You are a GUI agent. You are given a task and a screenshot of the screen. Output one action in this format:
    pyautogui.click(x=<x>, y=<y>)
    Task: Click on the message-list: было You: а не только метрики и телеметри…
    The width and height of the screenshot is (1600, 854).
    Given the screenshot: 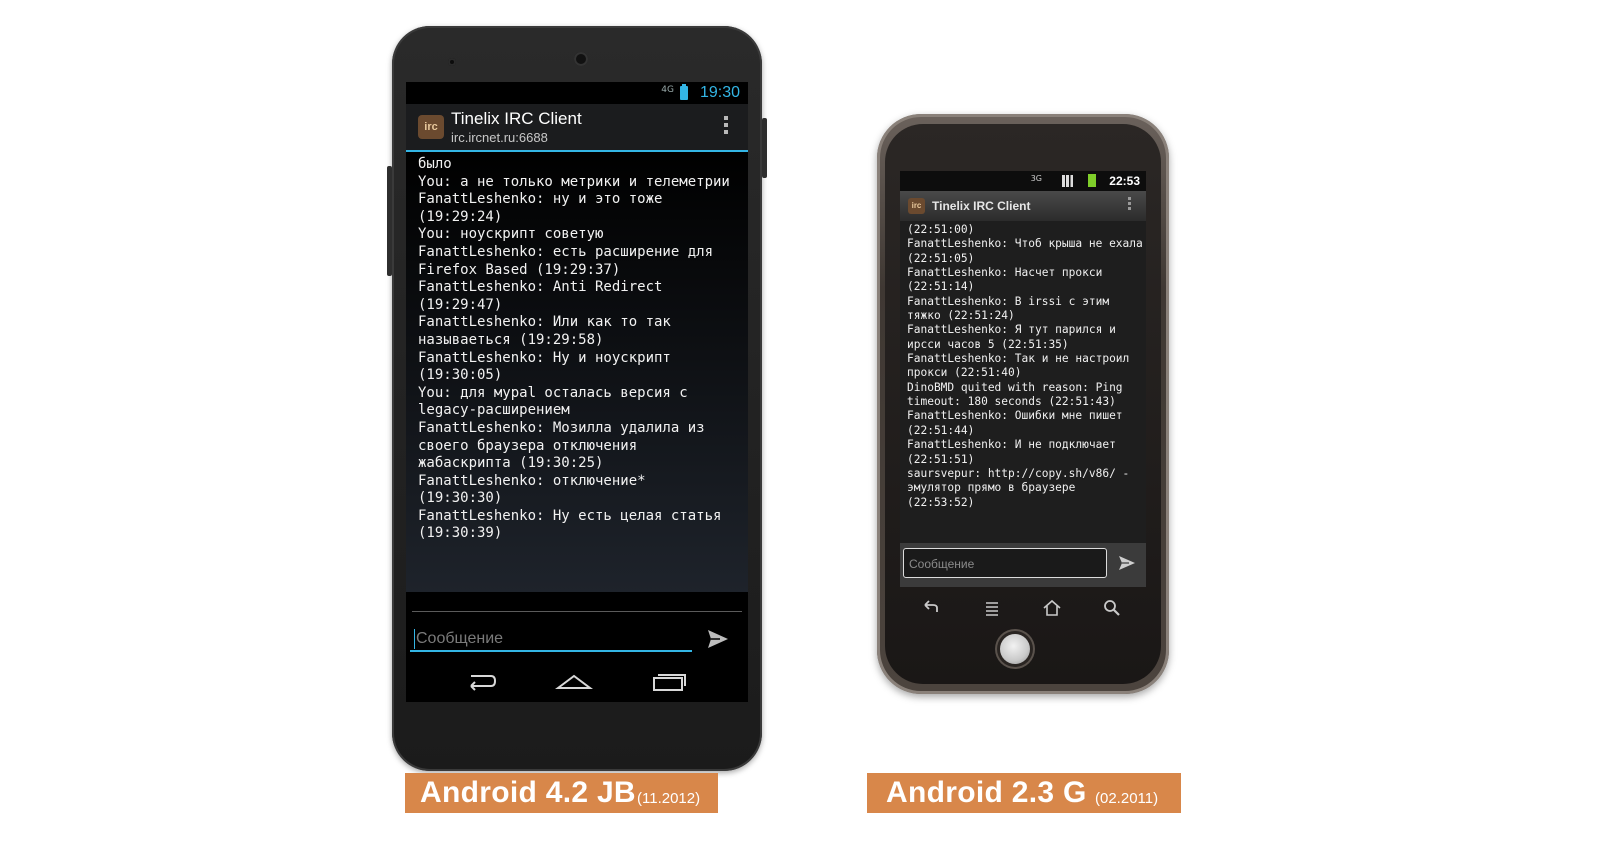 What is the action you would take?
    pyautogui.click(x=578, y=349)
    